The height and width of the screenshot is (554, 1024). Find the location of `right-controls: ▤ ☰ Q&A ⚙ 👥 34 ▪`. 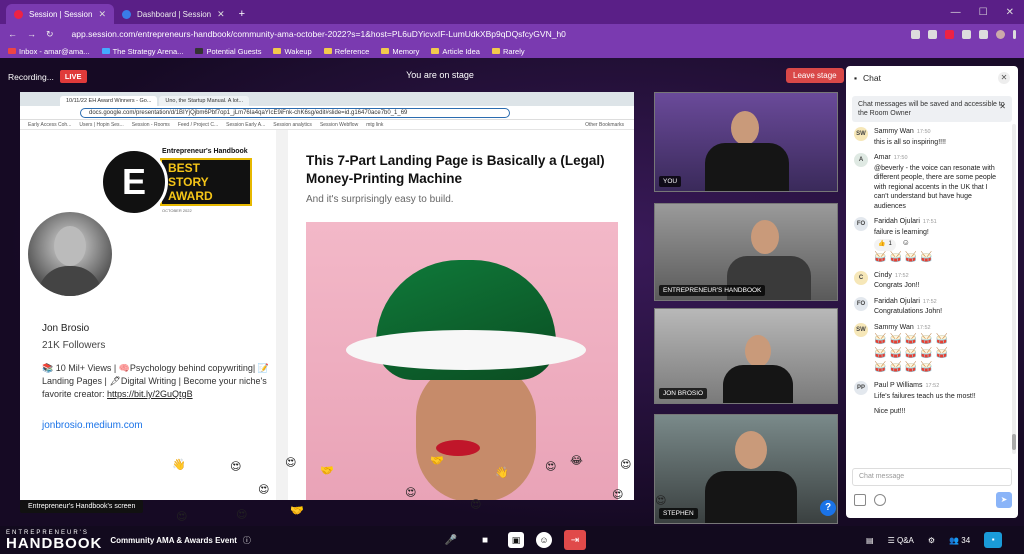

right-controls: ▤ ☰ Q&A ⚙ 👥 34 ▪ is located at coordinates (934, 540).